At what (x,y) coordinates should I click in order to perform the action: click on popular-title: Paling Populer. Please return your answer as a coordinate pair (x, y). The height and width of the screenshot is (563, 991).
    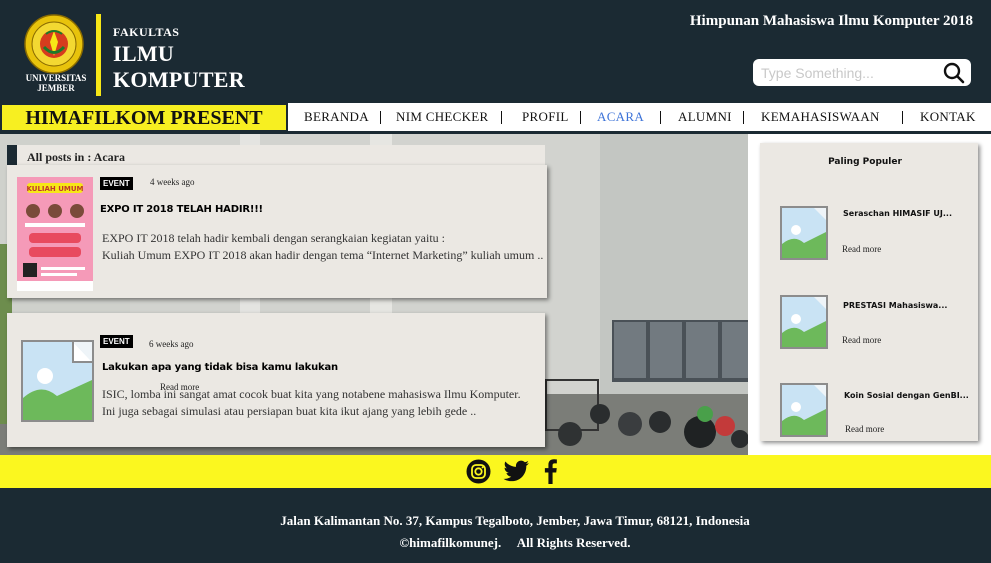
    Looking at the image, I should click on (865, 162).